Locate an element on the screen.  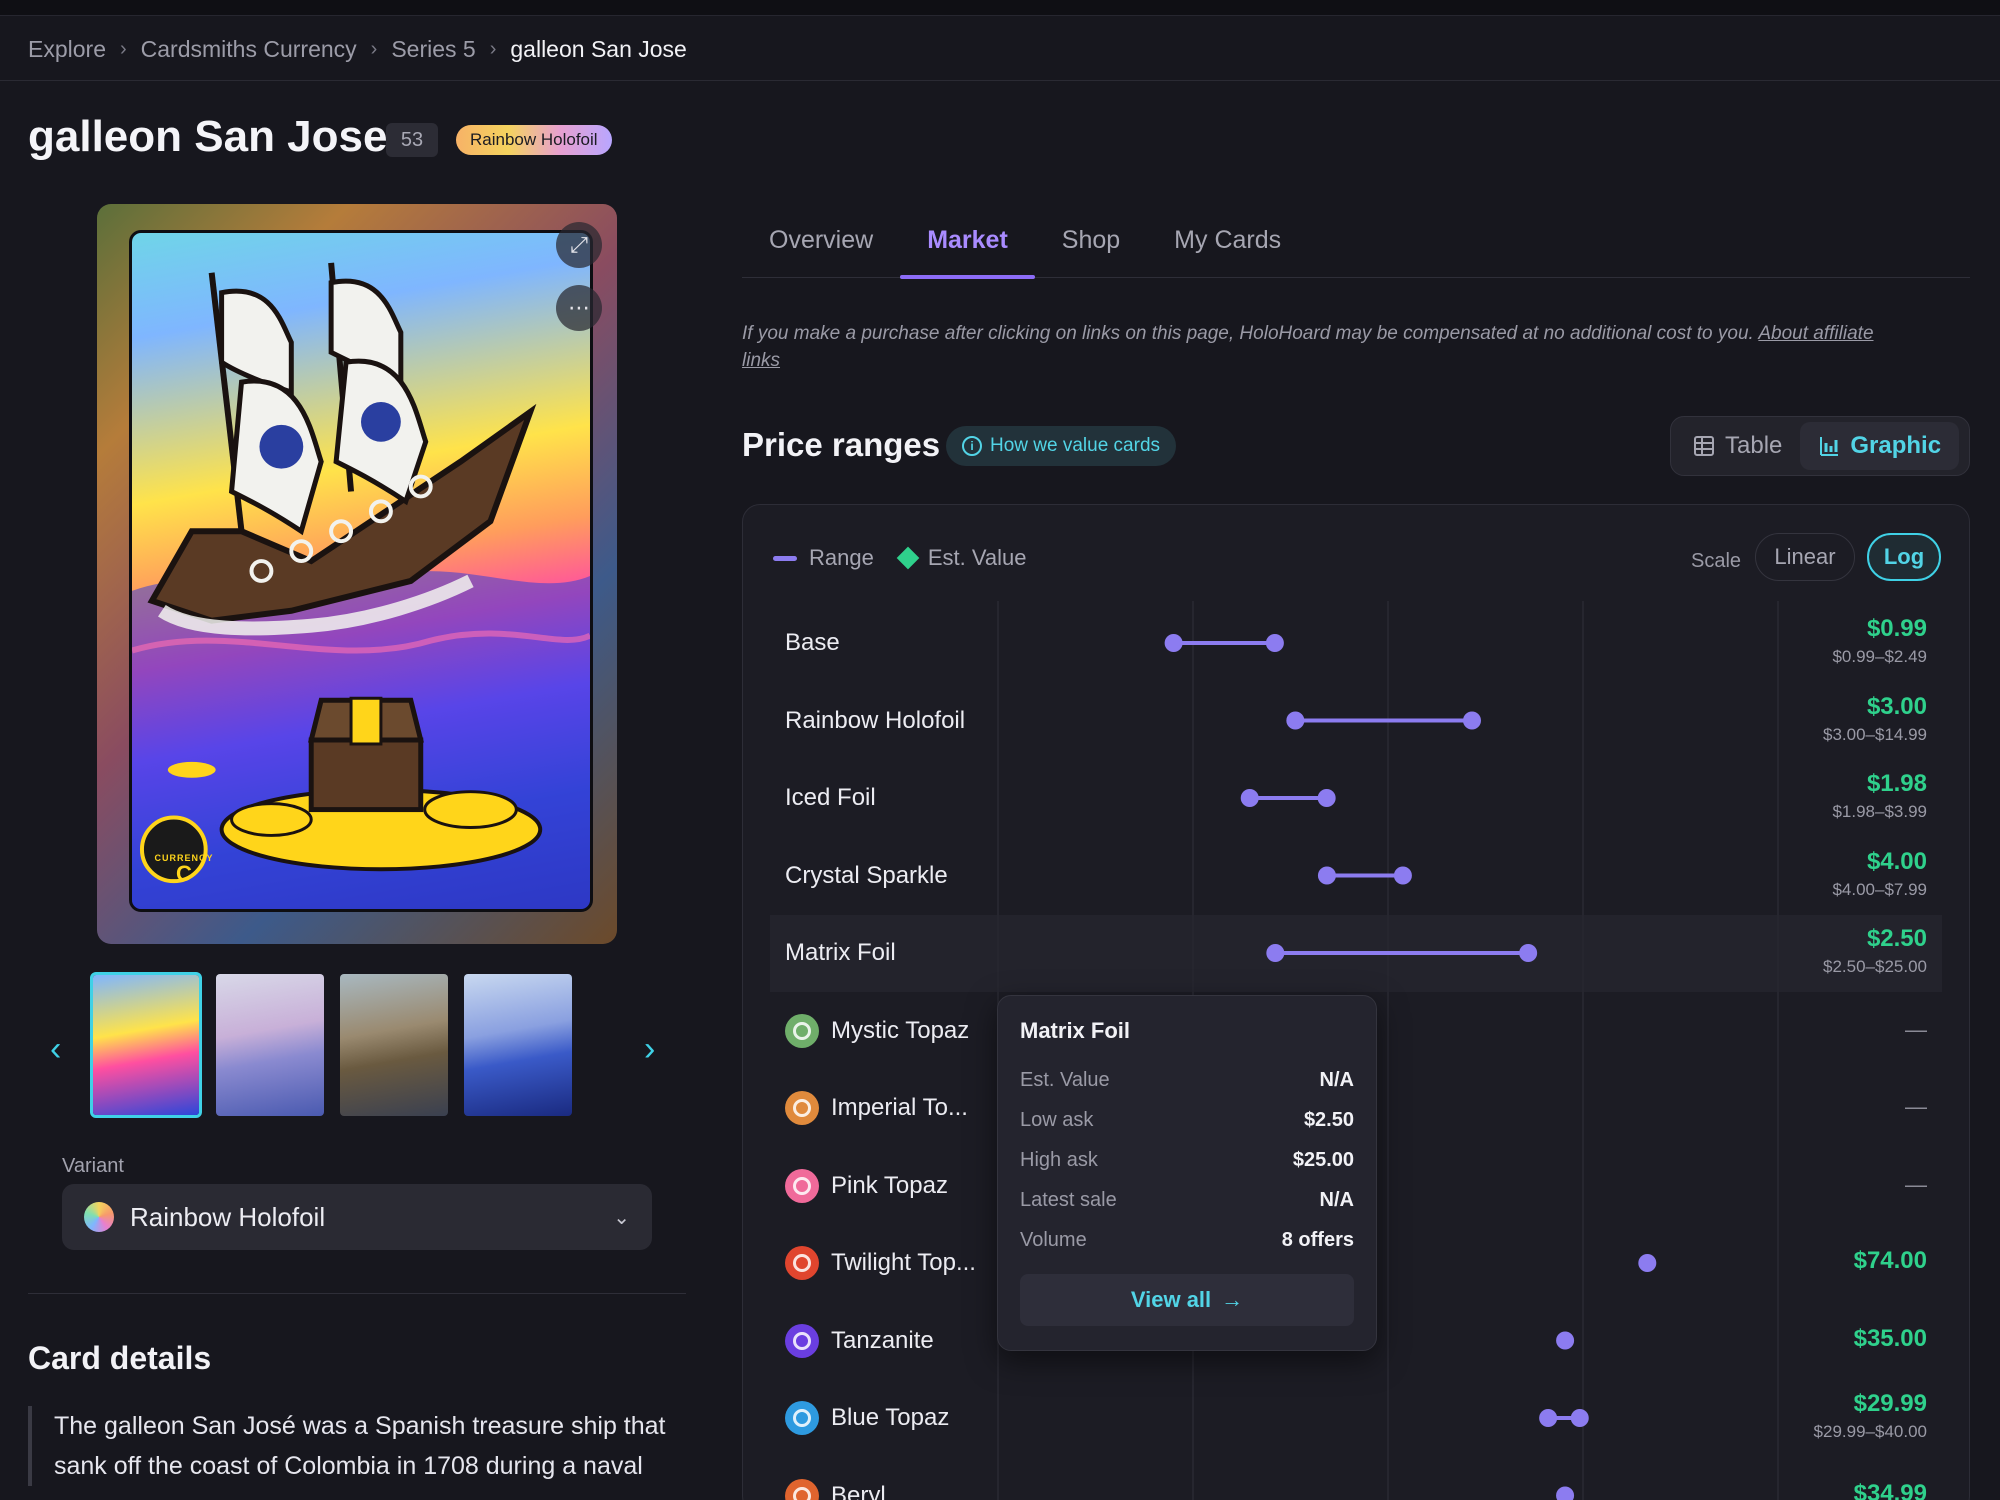
est-value: $74.00 is located at coordinates (1890, 1260).